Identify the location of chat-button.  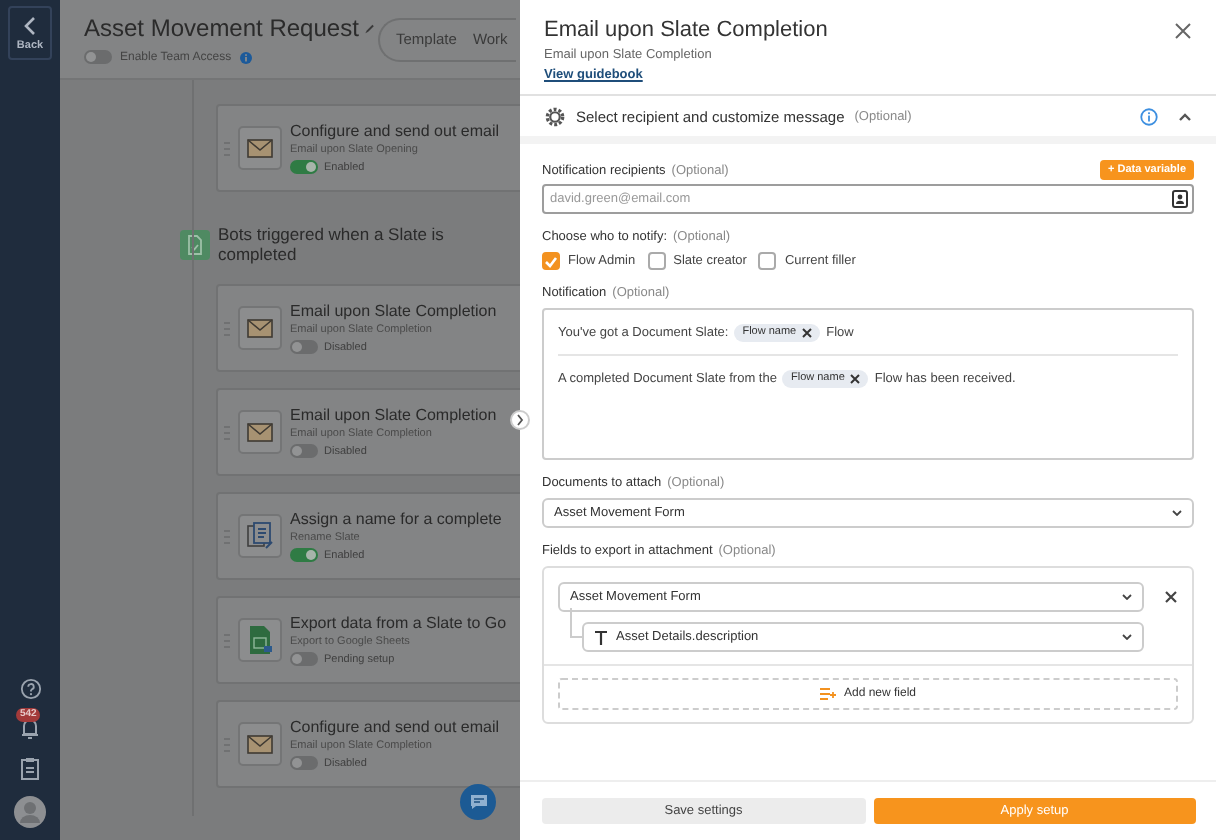
(478, 802).